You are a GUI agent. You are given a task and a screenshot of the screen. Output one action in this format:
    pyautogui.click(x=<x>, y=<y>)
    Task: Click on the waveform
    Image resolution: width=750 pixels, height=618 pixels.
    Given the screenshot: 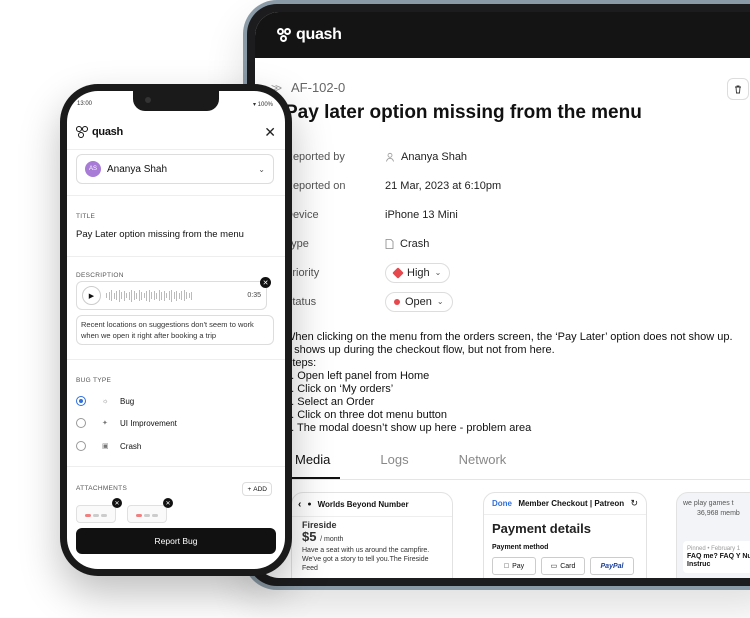 What is the action you would take?
    pyautogui.click(x=174, y=295)
    